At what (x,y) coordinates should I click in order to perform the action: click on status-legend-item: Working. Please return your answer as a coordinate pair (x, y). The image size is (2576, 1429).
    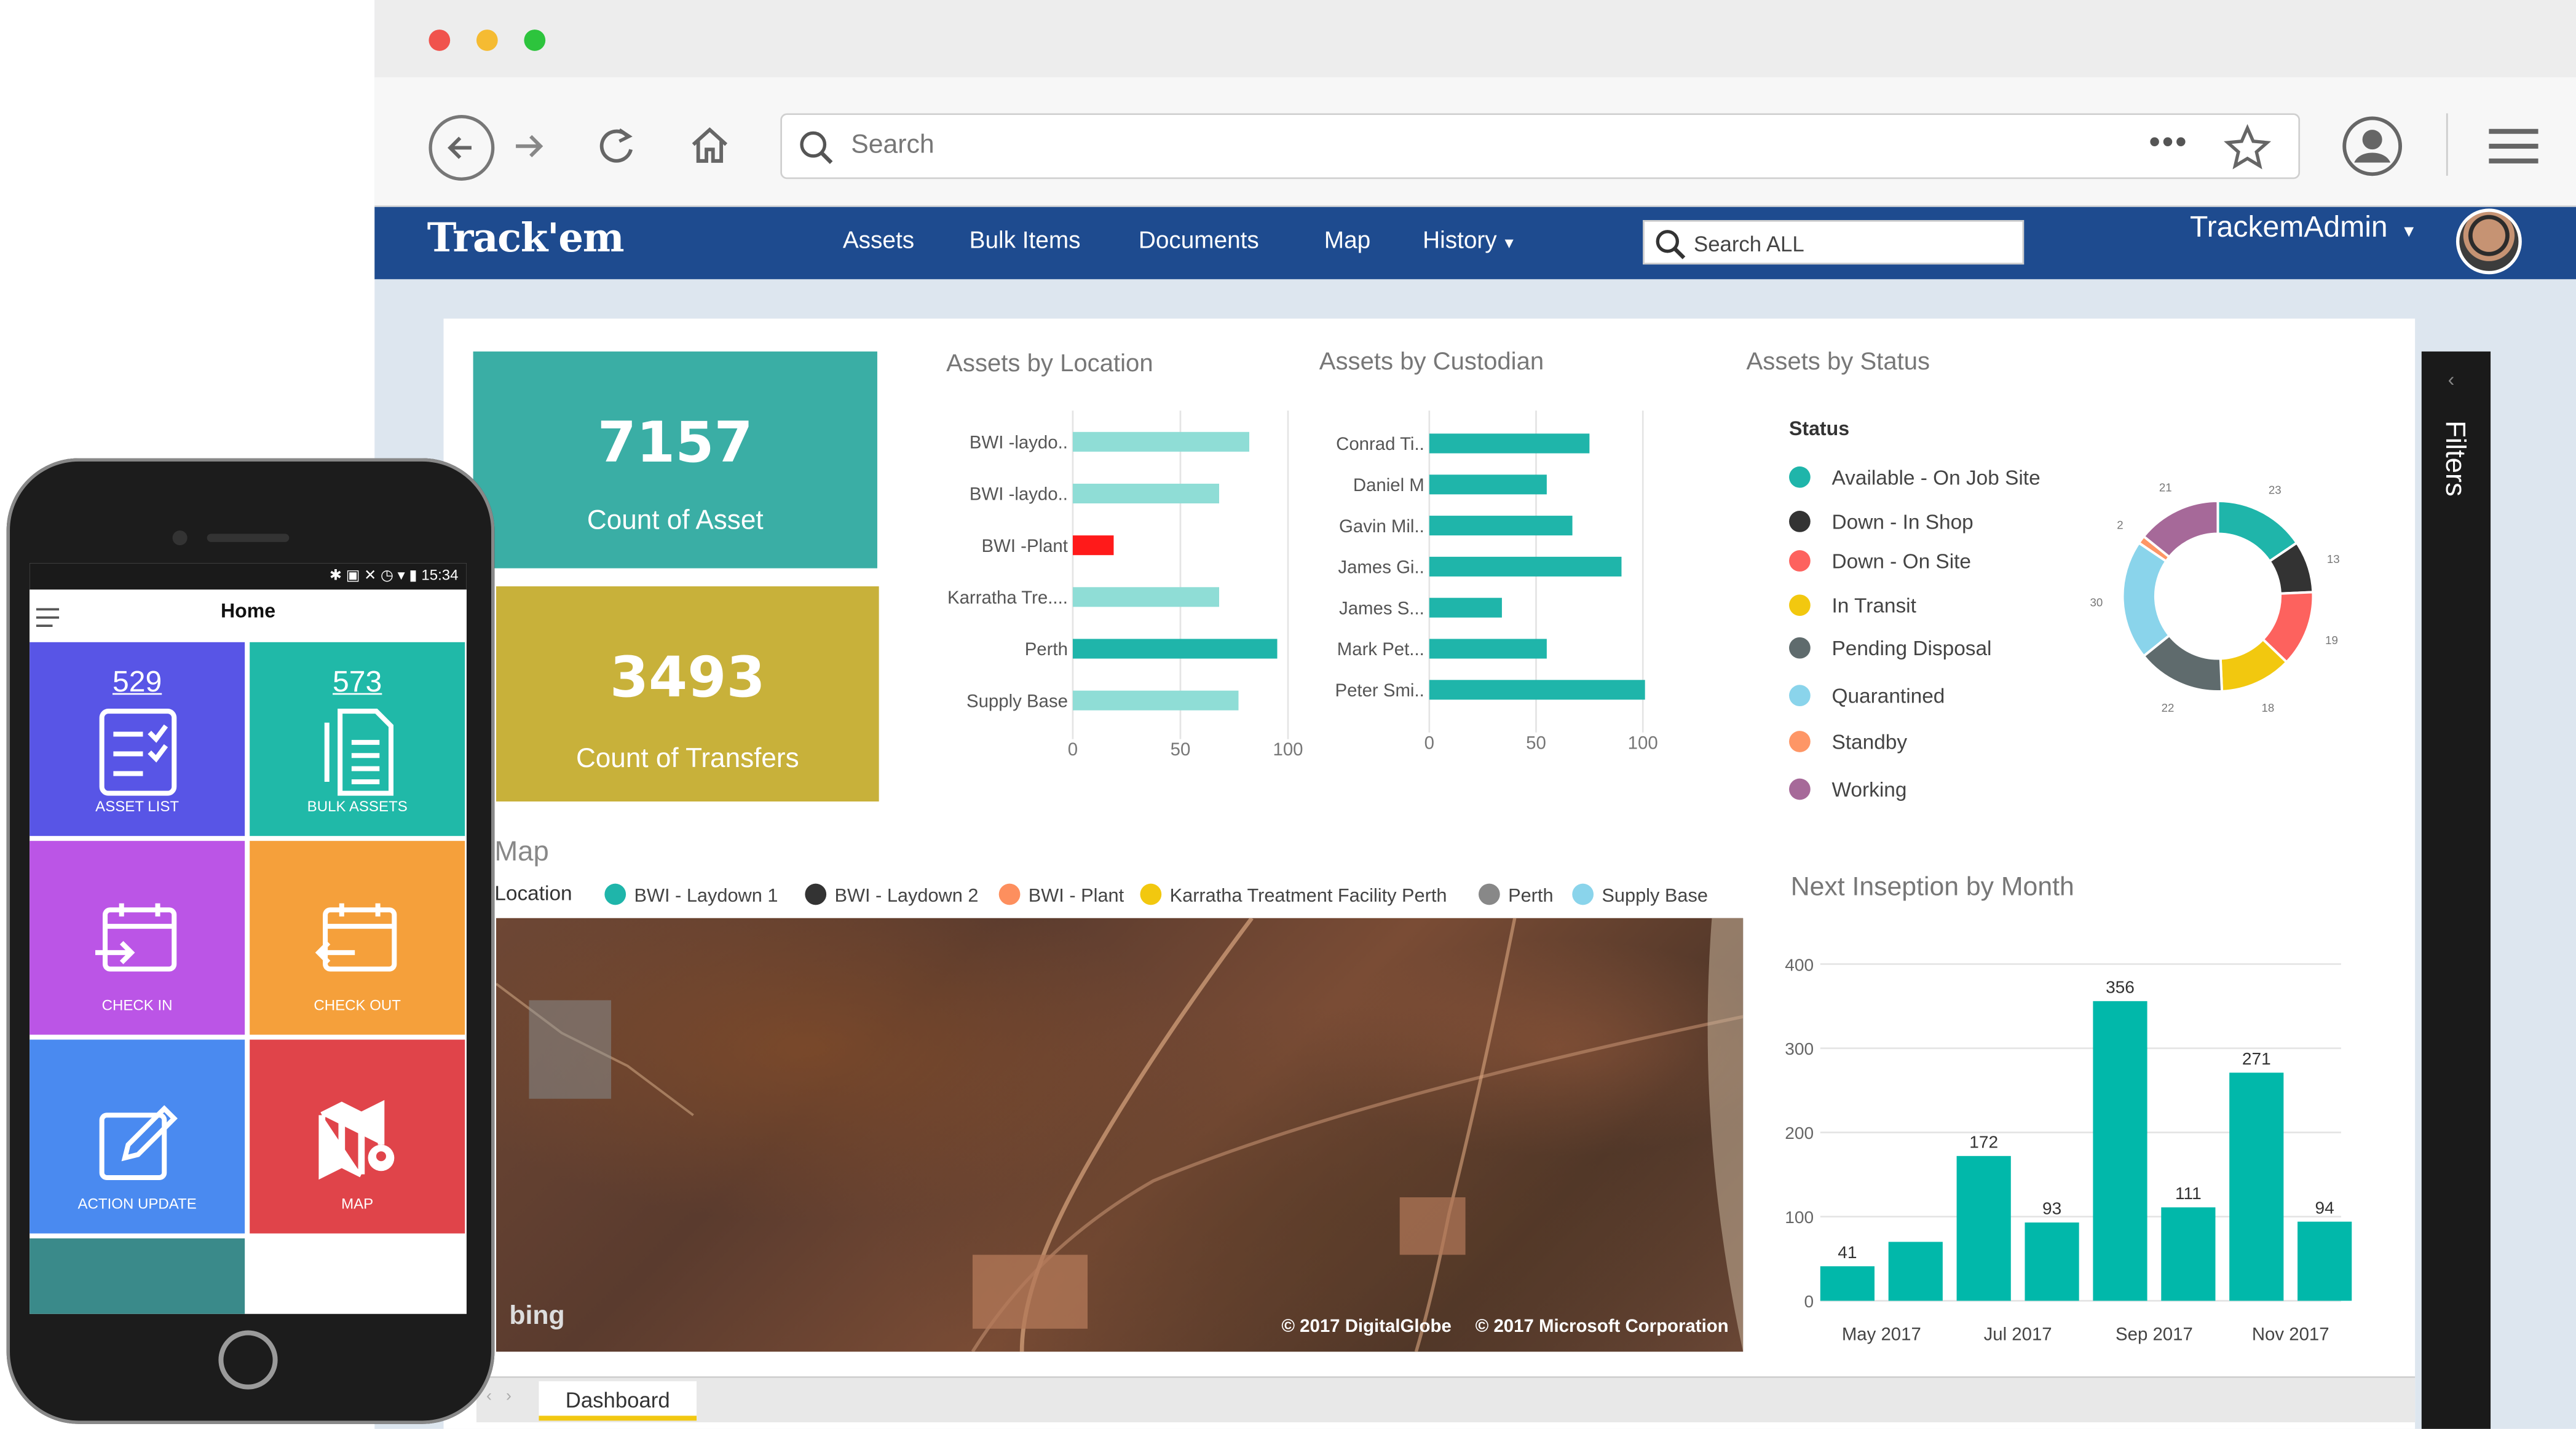
    Looking at the image, I should click on (1847, 789).